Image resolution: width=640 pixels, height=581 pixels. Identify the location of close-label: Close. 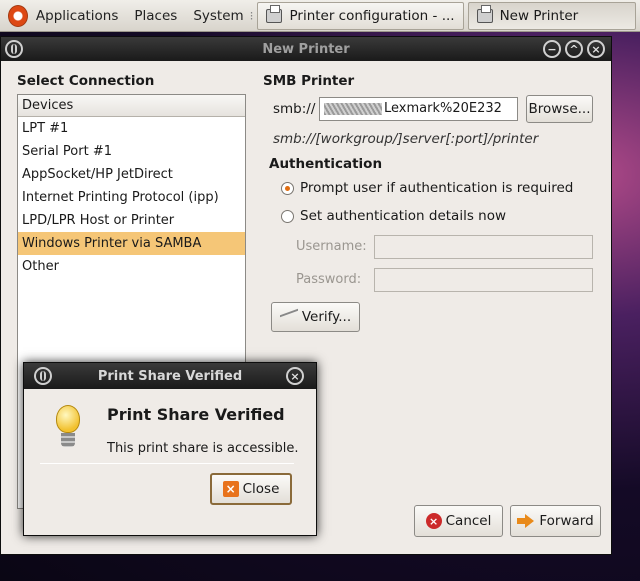
(261, 489).